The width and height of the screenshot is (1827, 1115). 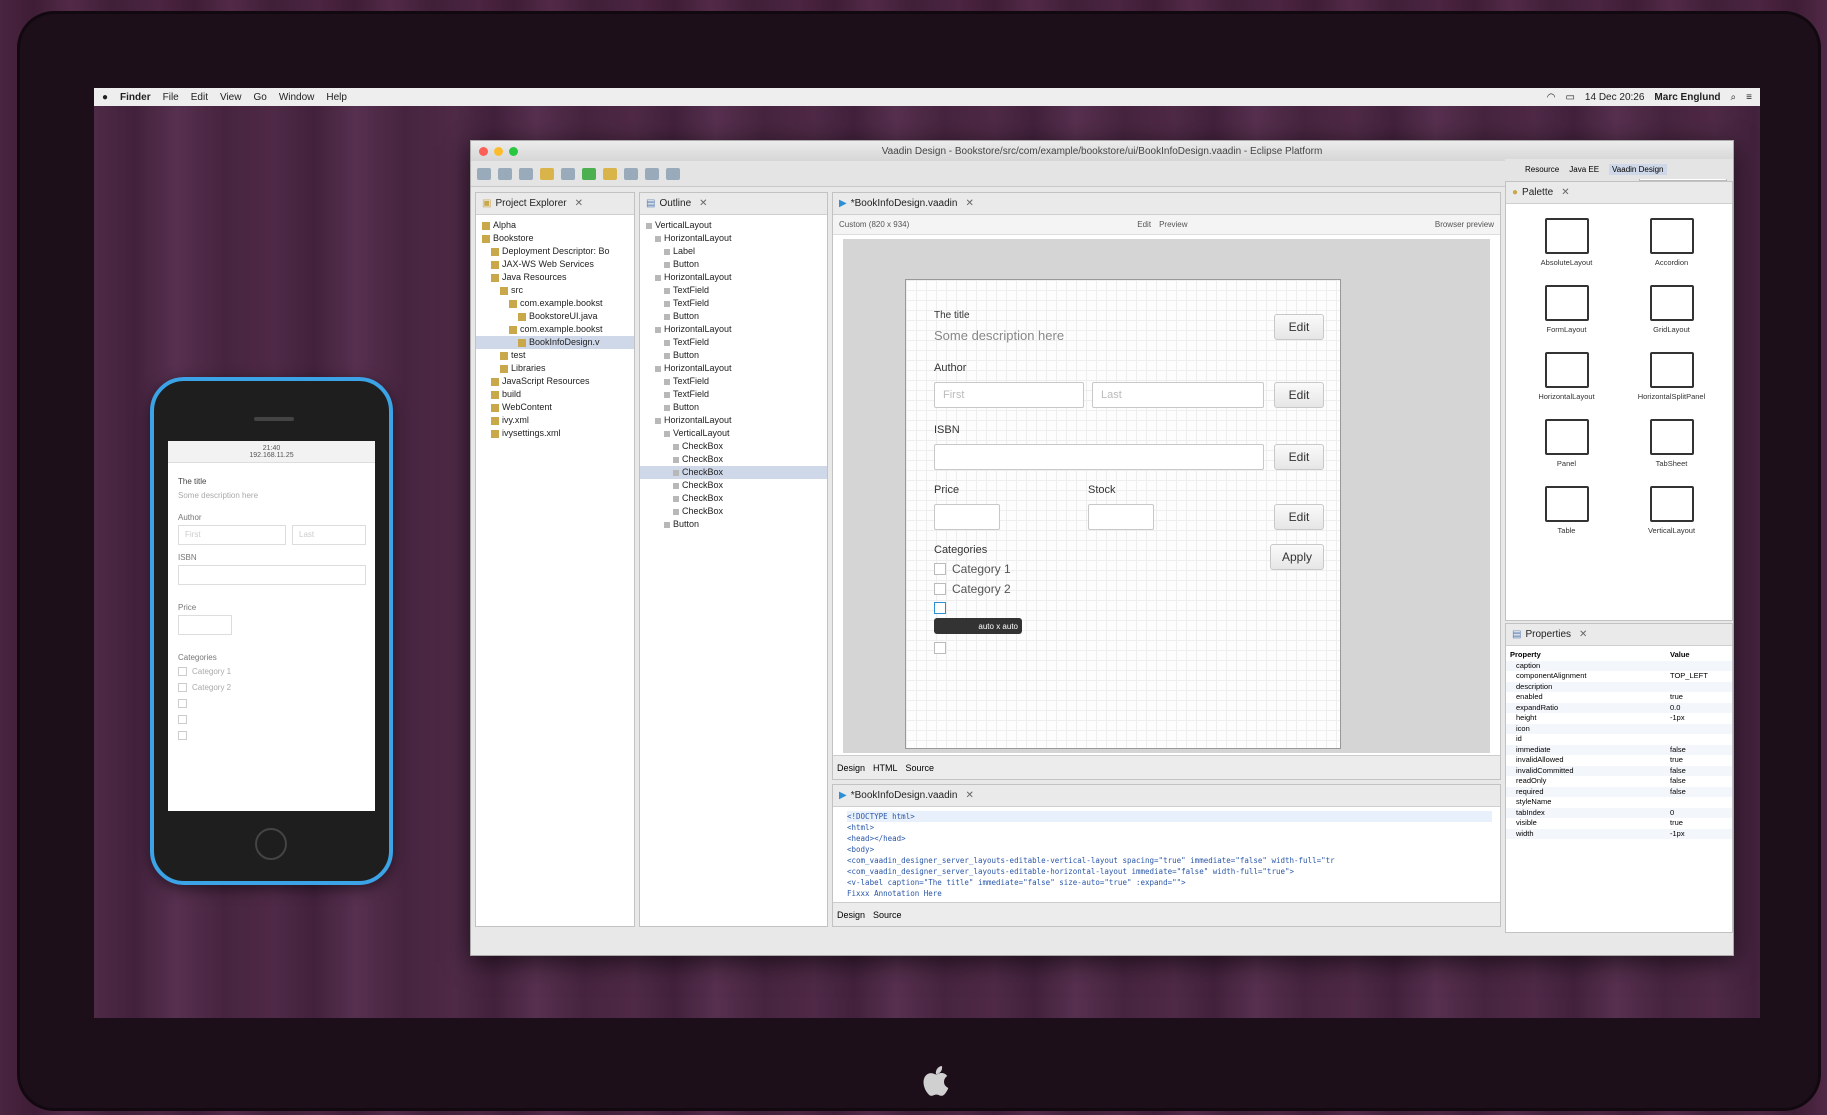 I want to click on explorer-item: Bookstore, so click(x=555, y=238).